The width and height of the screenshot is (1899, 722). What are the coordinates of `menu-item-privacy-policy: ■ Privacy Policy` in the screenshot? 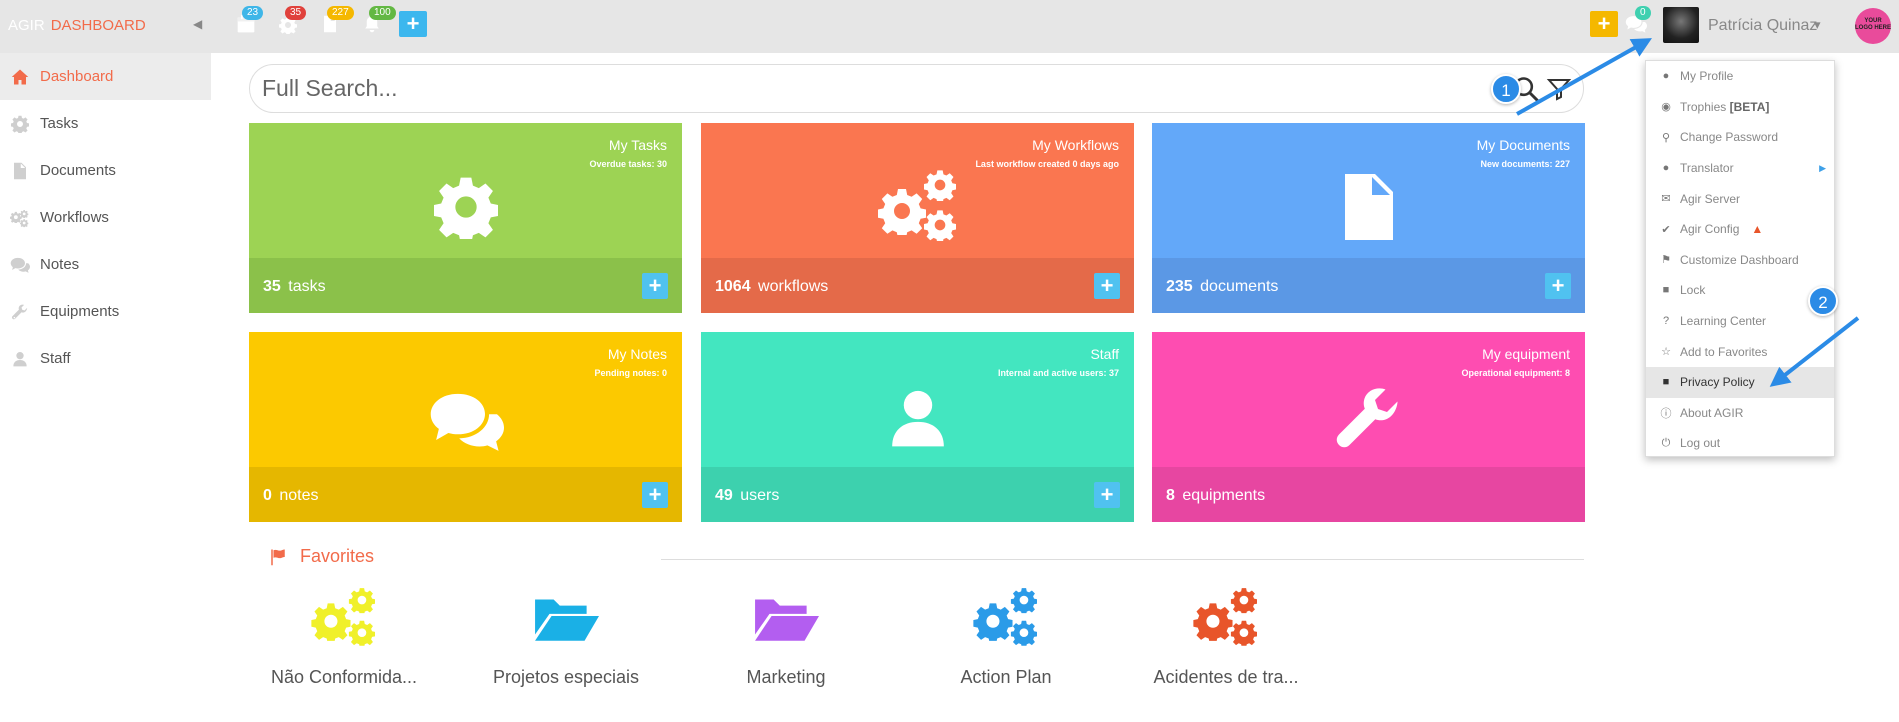 It's located at (1740, 382).